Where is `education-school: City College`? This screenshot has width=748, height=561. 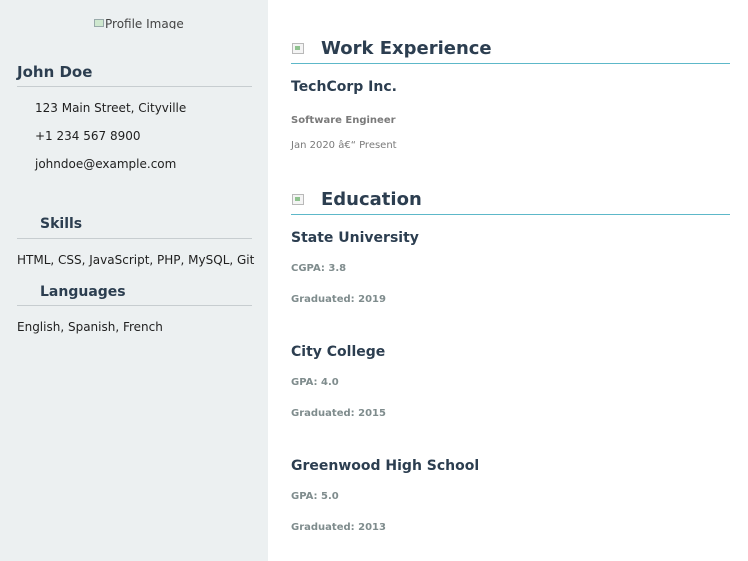 education-school: City College is located at coordinates (338, 352).